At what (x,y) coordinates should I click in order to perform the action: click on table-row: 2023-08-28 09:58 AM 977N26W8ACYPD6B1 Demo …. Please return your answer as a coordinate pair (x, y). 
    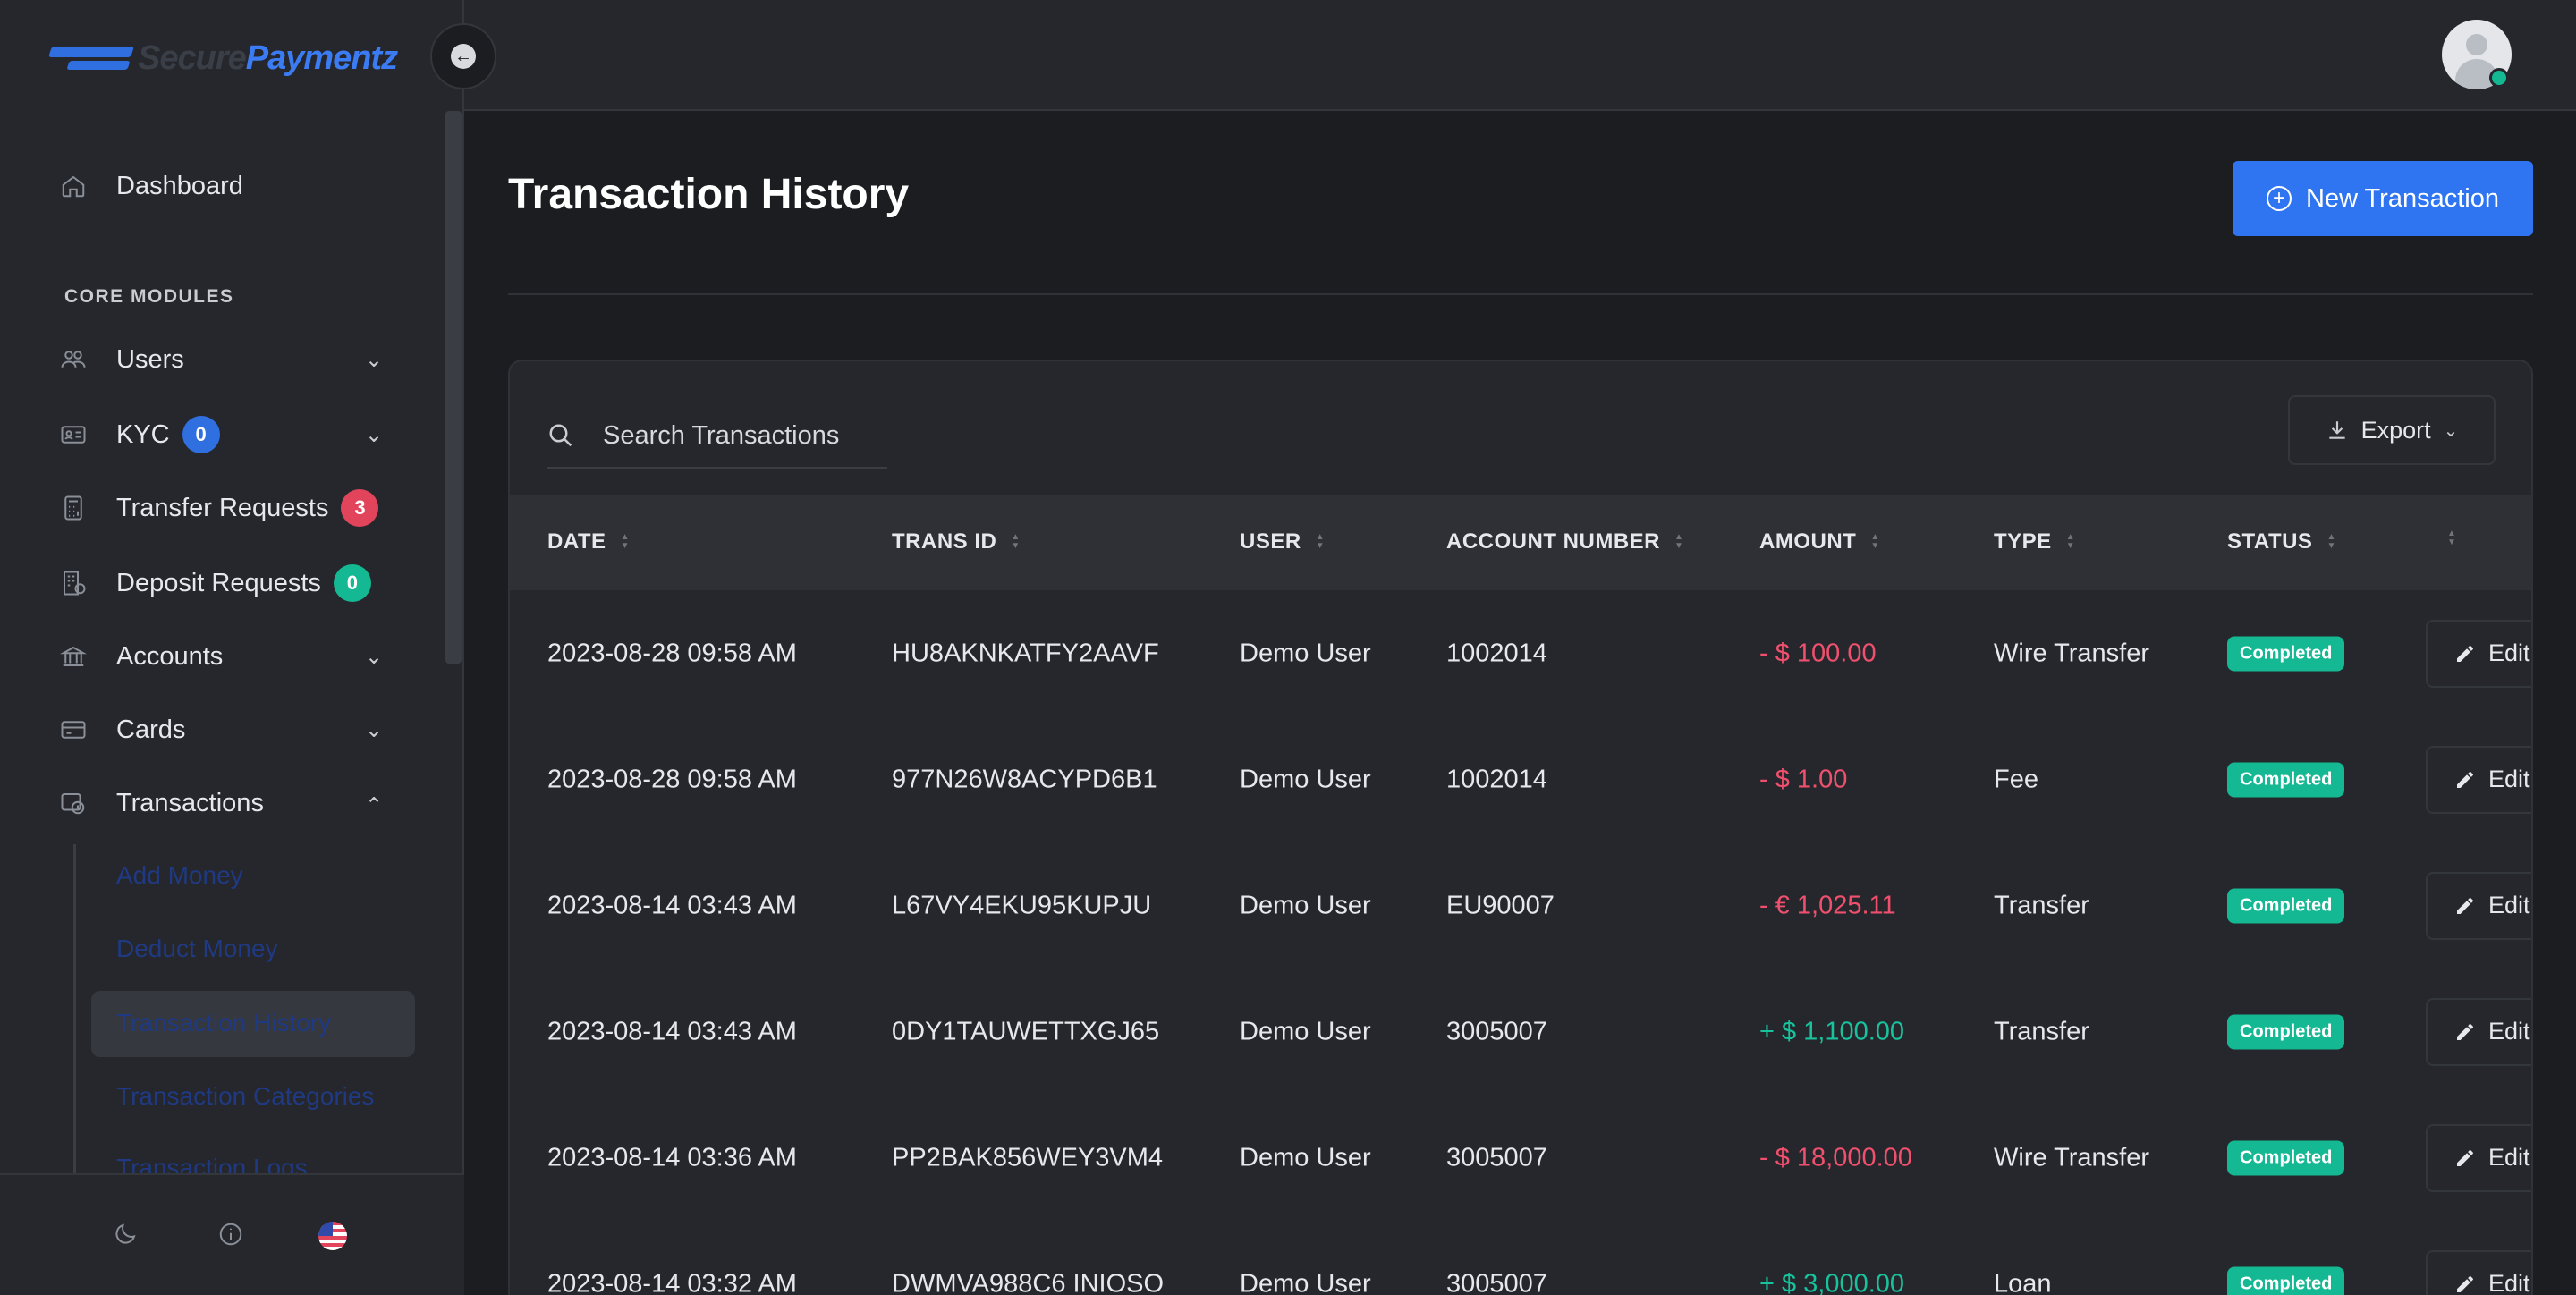
    Looking at the image, I should click on (1520, 779).